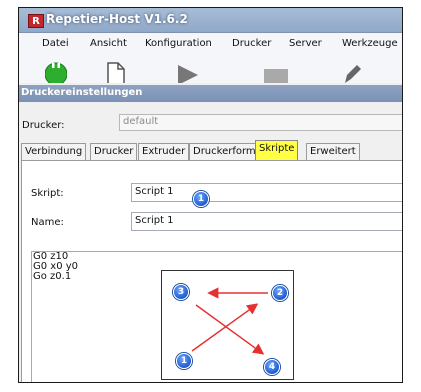 The width and height of the screenshot is (421, 392). I want to click on diagram-badge-4: 4, so click(272, 367).